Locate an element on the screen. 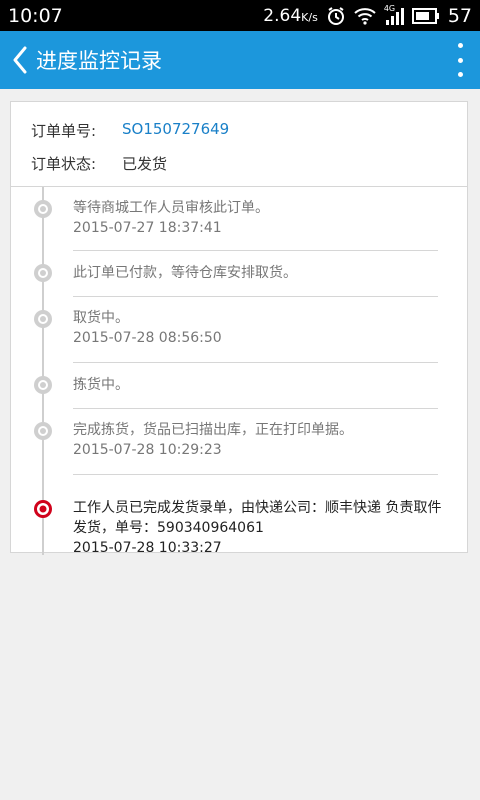  timeline-message: 此订单已付款，等待仓库安排取货。 is located at coordinates (185, 273).